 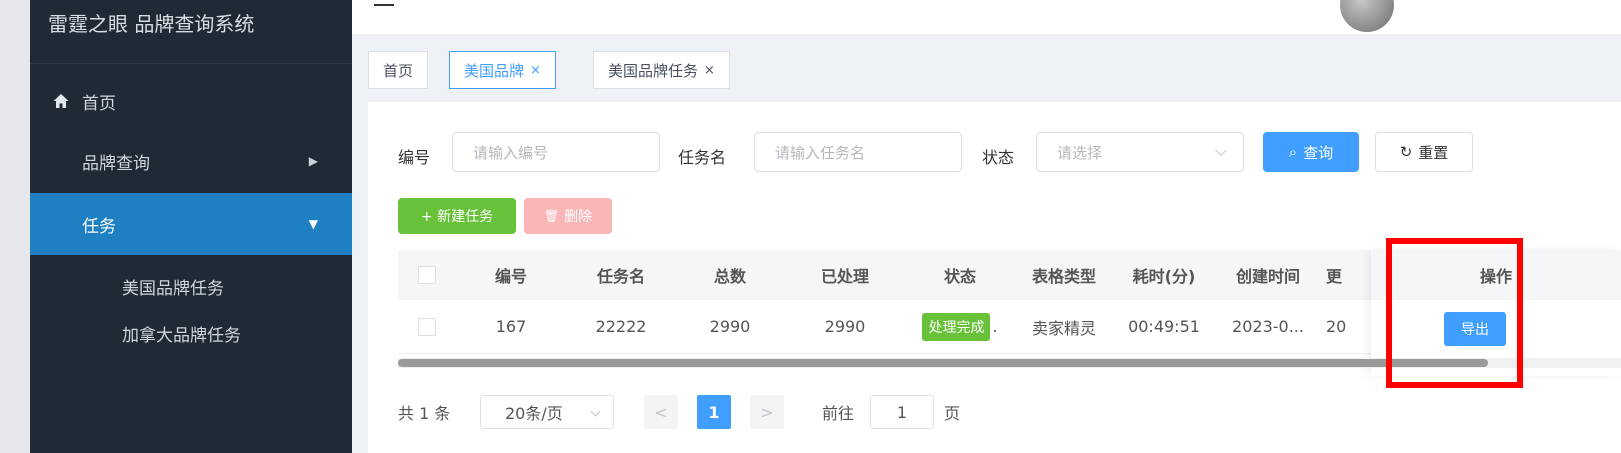 I want to click on search-icon: ⌕, so click(x=1293, y=152).